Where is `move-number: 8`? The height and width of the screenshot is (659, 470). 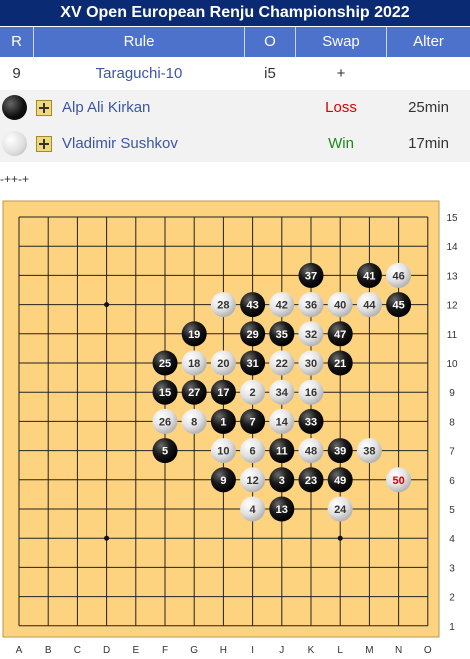 move-number: 8 is located at coordinates (194, 422).